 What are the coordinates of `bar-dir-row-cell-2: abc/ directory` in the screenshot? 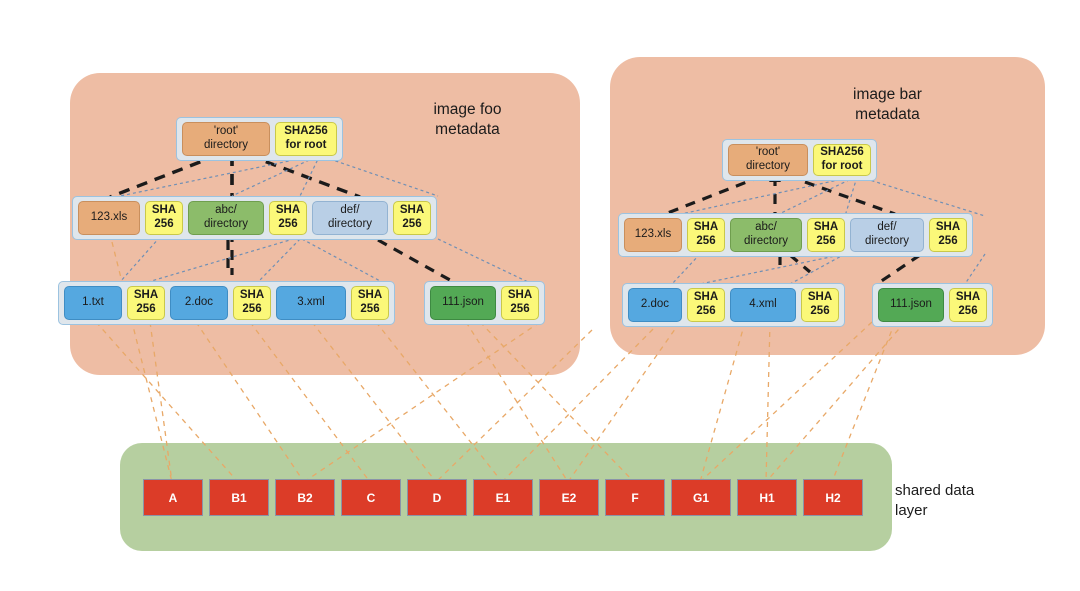 It's located at (766, 235).